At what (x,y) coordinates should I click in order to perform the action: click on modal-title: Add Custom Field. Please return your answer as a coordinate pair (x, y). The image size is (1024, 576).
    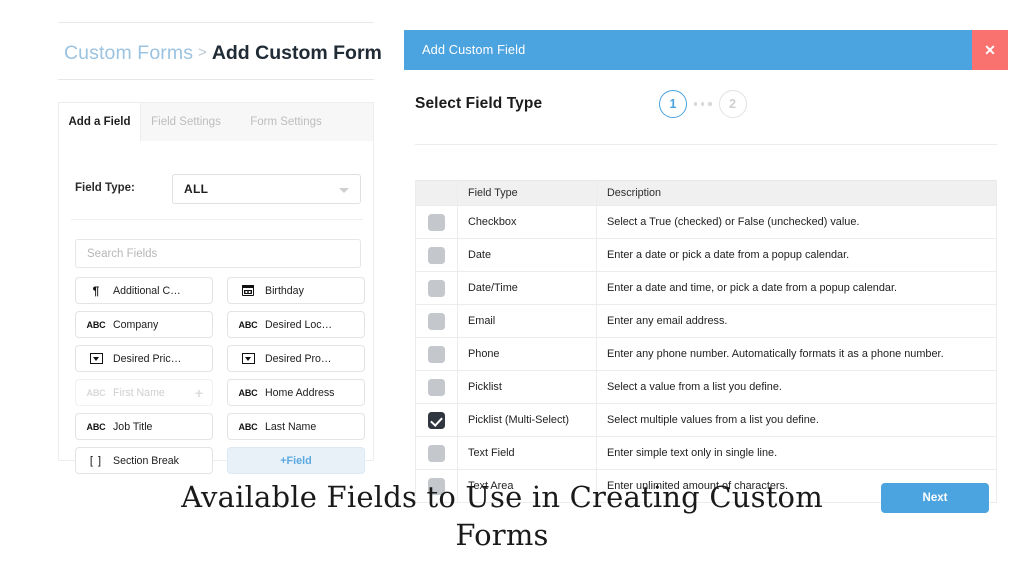
    Looking at the image, I should click on (474, 49).